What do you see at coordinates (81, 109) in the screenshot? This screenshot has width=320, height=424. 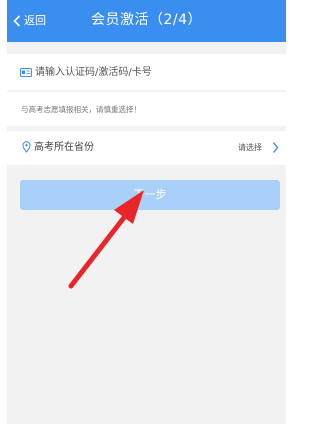 I see `hint-text: 与高考志愿填报相关，请慎重选择！` at bounding box center [81, 109].